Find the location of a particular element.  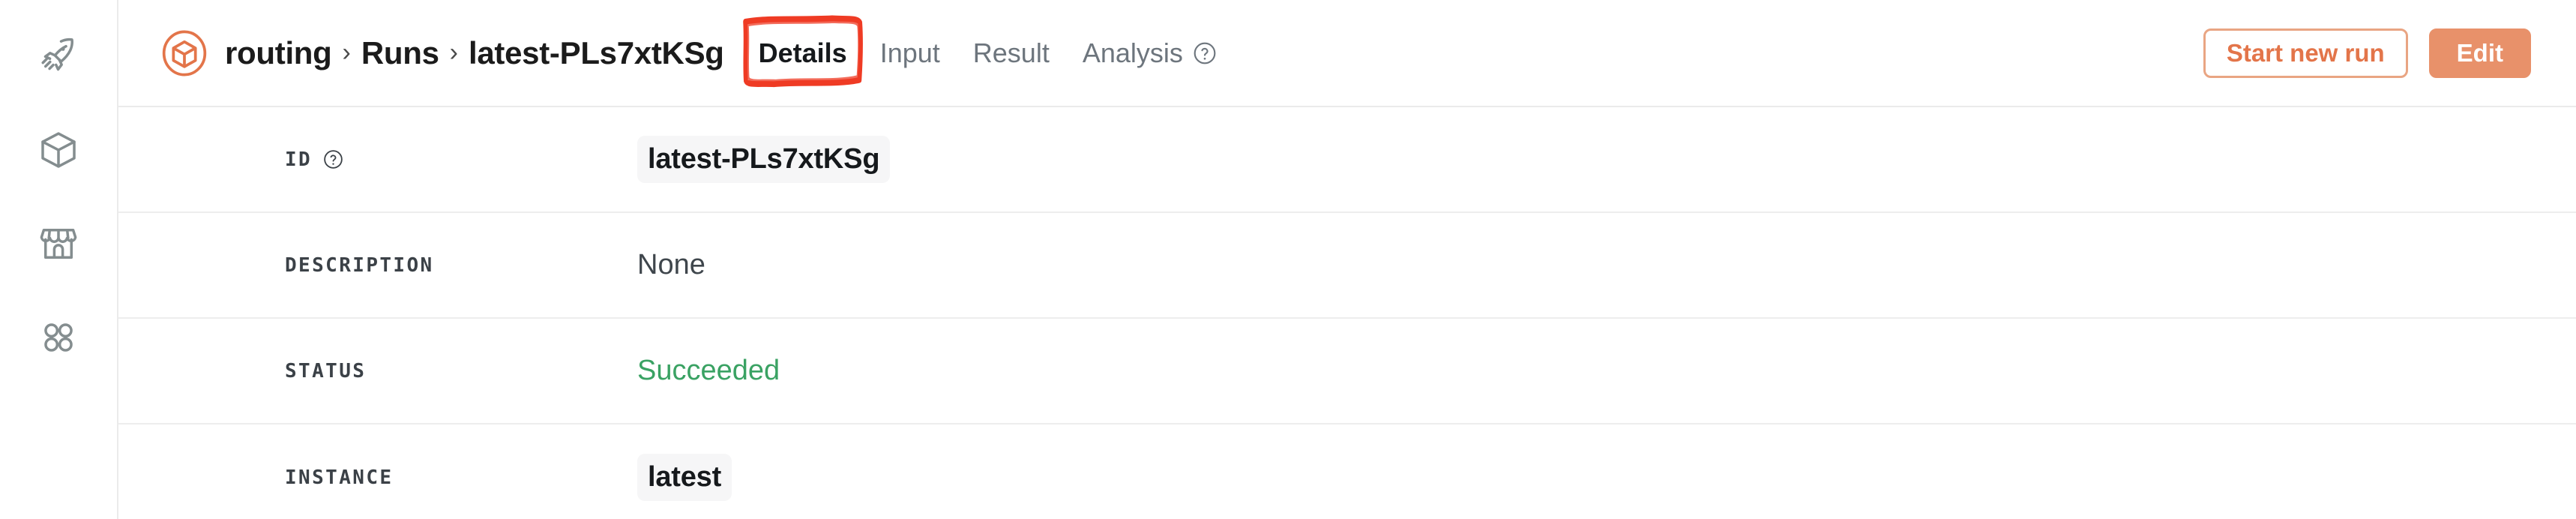

storefront-icon is located at coordinates (58, 244).